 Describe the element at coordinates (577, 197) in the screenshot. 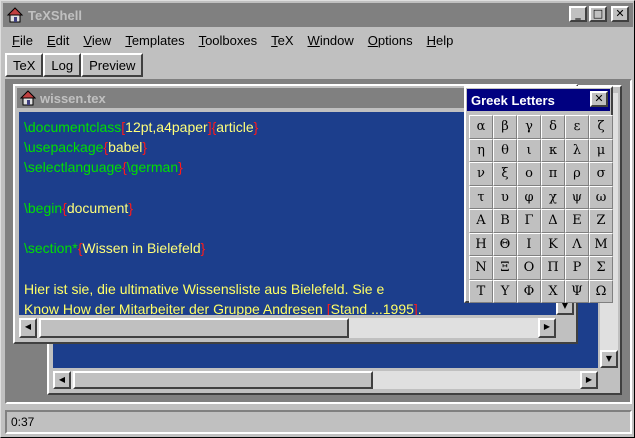

I see `greek-letter-button: ψ` at that location.